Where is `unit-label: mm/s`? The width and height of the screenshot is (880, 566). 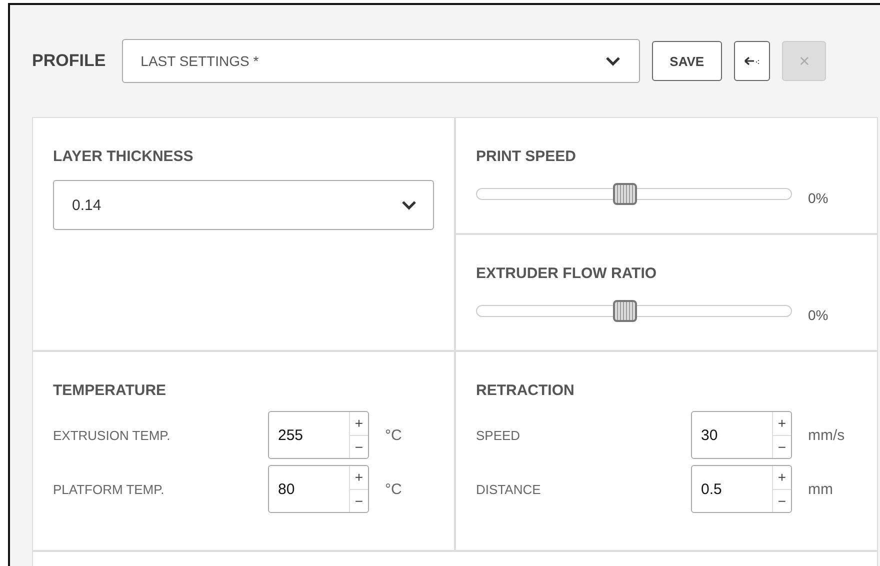
unit-label: mm/s is located at coordinates (826, 435).